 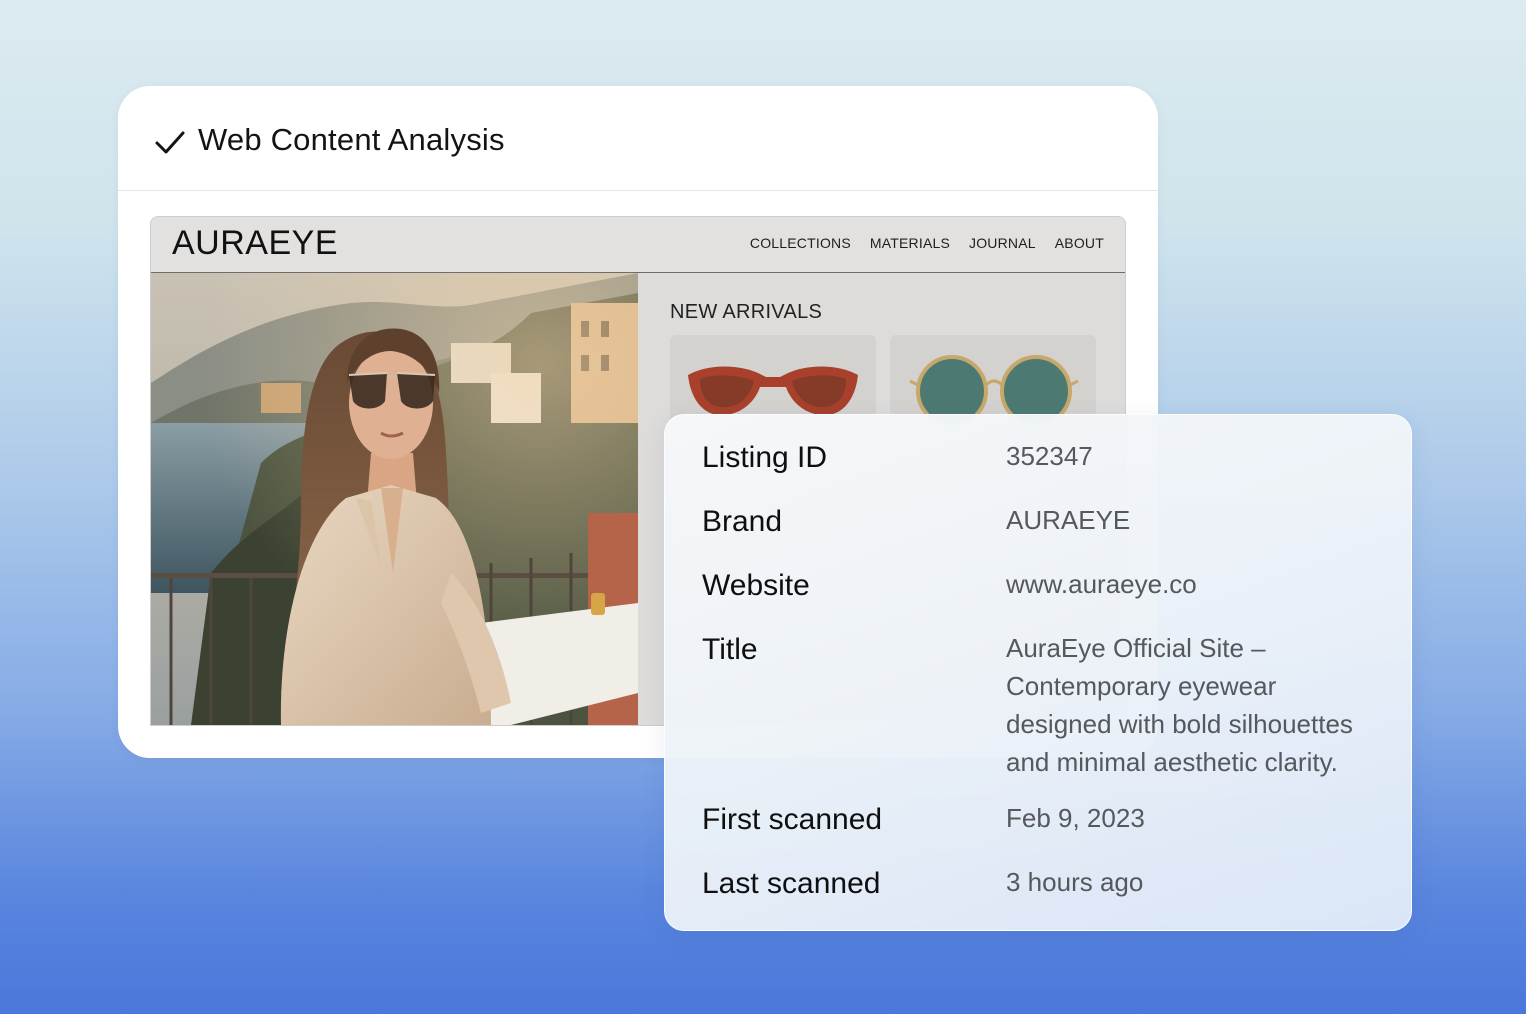 I want to click on card-header: Web Content Analysis, so click(x=638, y=138).